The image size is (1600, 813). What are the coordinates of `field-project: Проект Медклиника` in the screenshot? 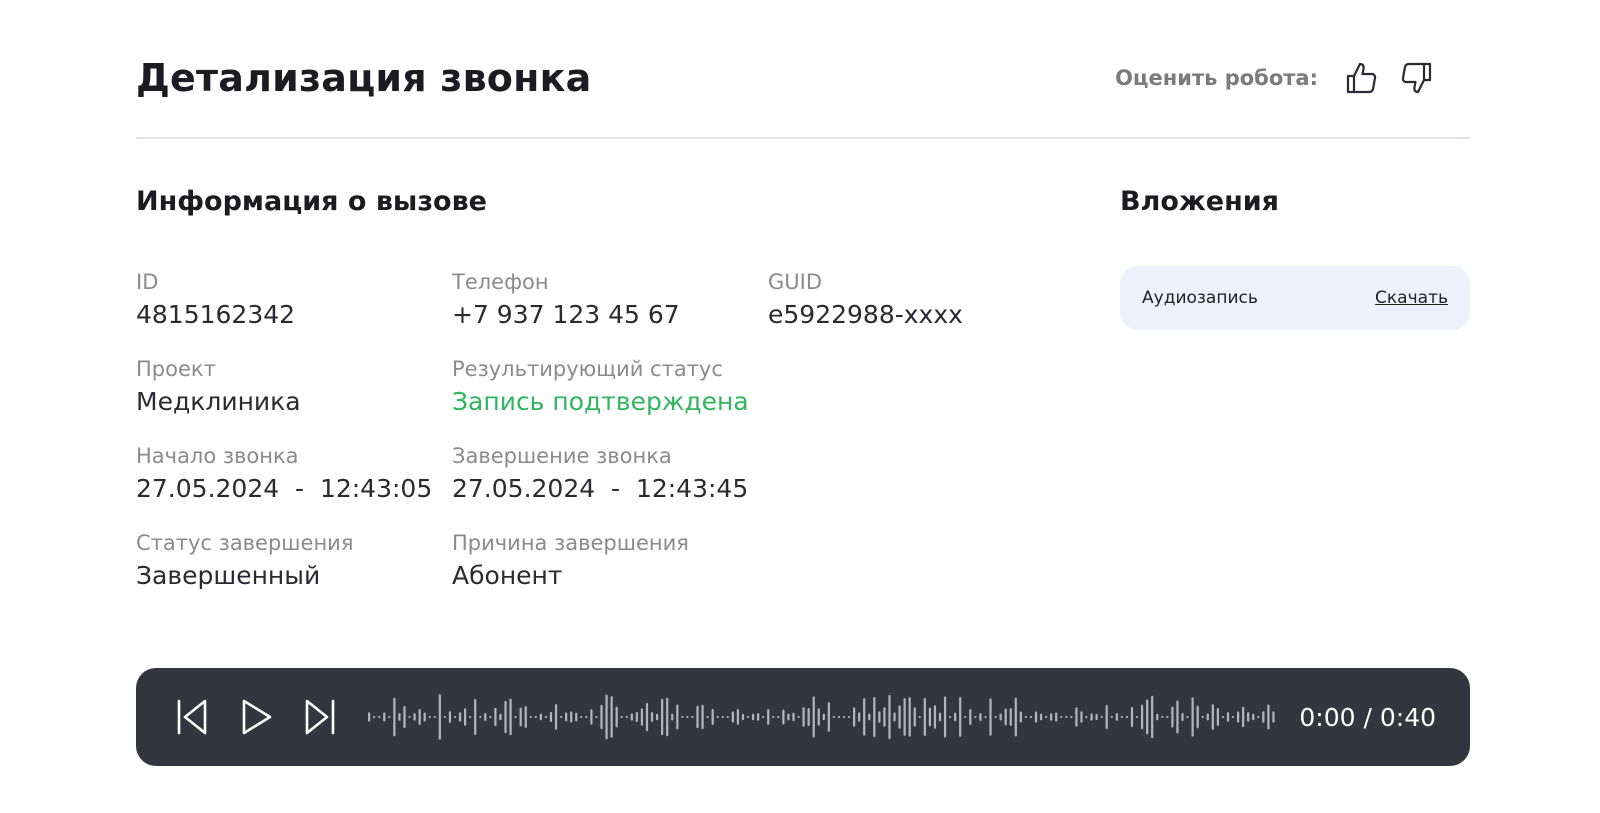 It's located at (294, 398).